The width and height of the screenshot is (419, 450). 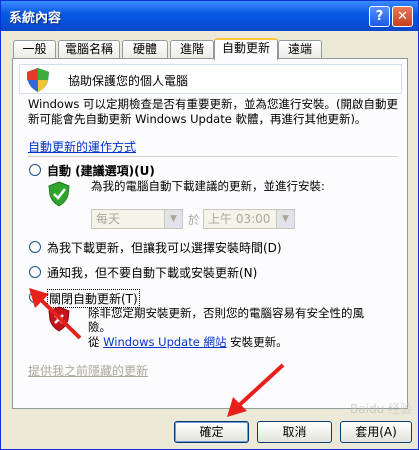 What do you see at coordinates (226, 320) in the screenshot?
I see `option-off-desc: 除非您定期安裝更新，否則您的電腦容易有安全性的風險。` at bounding box center [226, 320].